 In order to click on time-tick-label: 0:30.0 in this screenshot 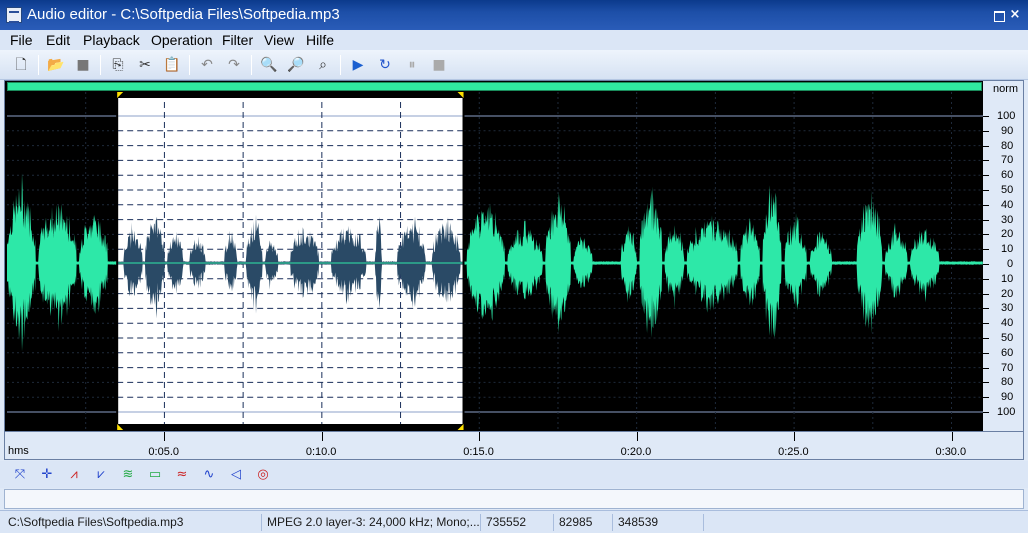, I will do `click(951, 452)`.